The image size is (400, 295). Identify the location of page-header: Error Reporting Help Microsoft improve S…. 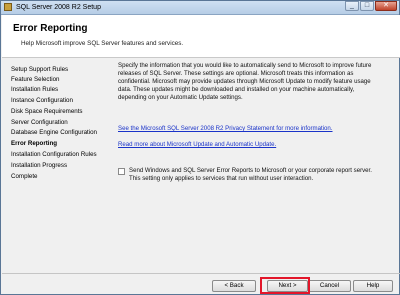
(201, 36).